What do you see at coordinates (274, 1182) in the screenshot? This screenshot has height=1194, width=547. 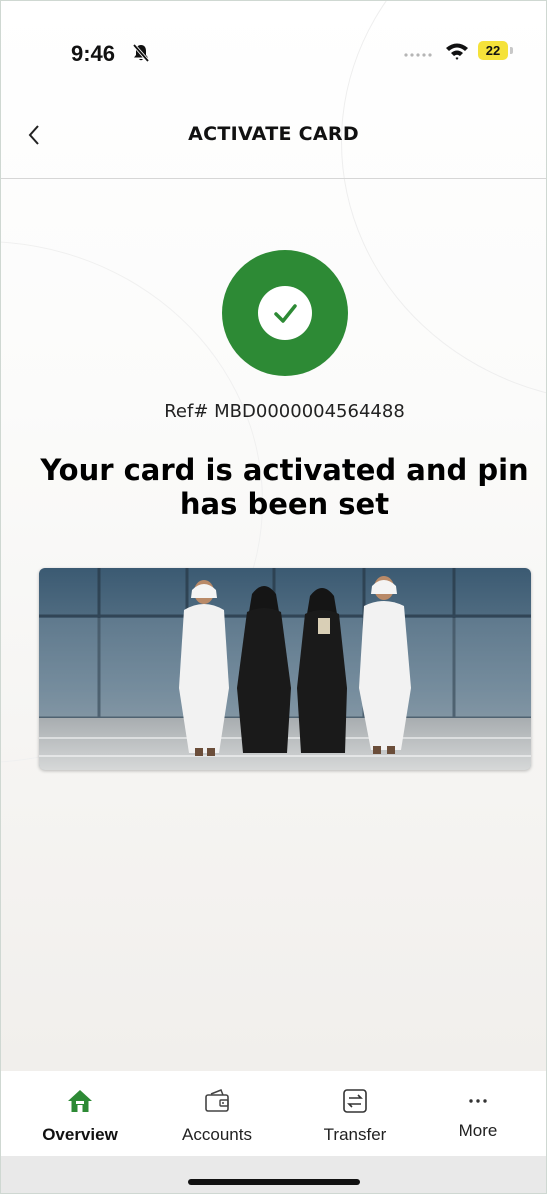 I see `home-indicator` at bounding box center [274, 1182].